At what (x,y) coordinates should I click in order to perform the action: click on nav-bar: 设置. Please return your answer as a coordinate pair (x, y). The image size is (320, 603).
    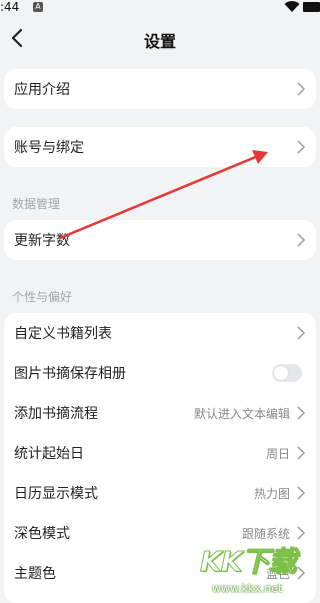
    Looking at the image, I should click on (160, 39).